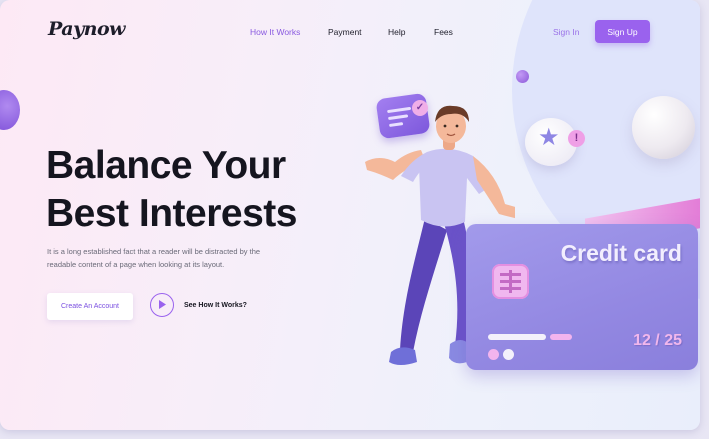 This screenshot has height=439, width=709. What do you see at coordinates (663, 127) in the screenshot?
I see `decorative-sphere` at bounding box center [663, 127].